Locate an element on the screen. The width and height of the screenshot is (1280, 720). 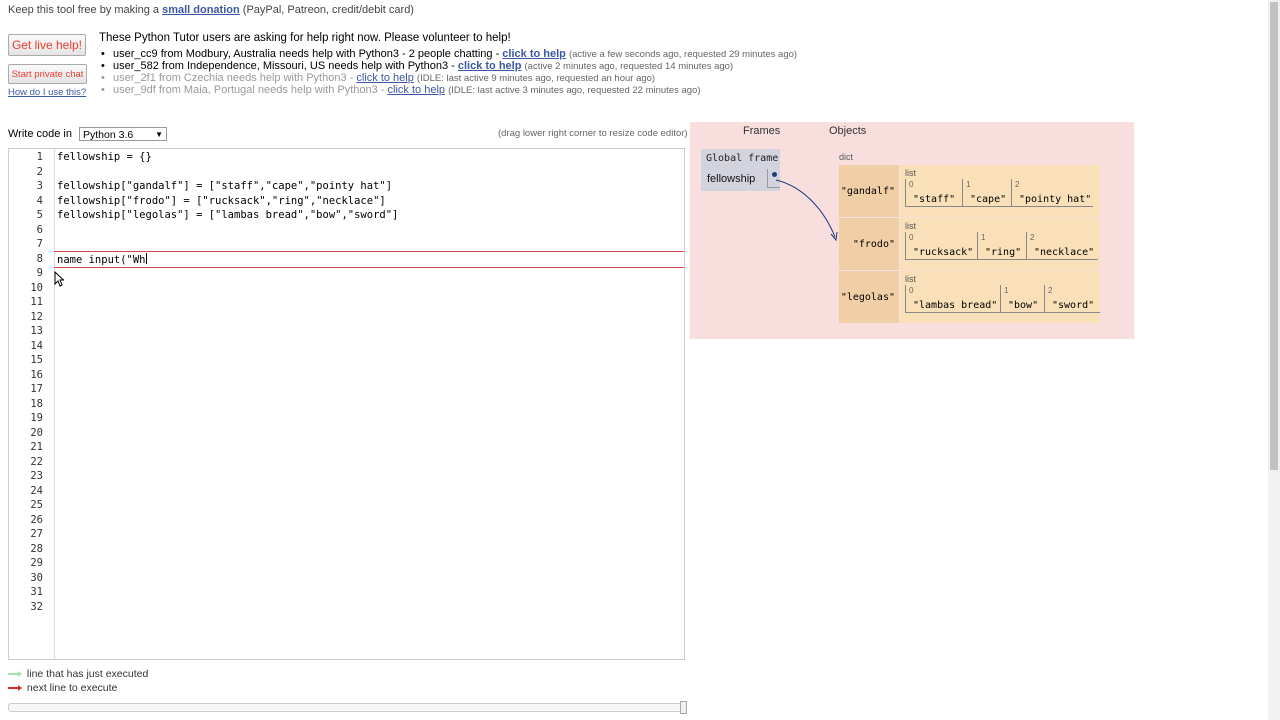
list-cell: 1 "ring" is located at coordinates (1001, 246).